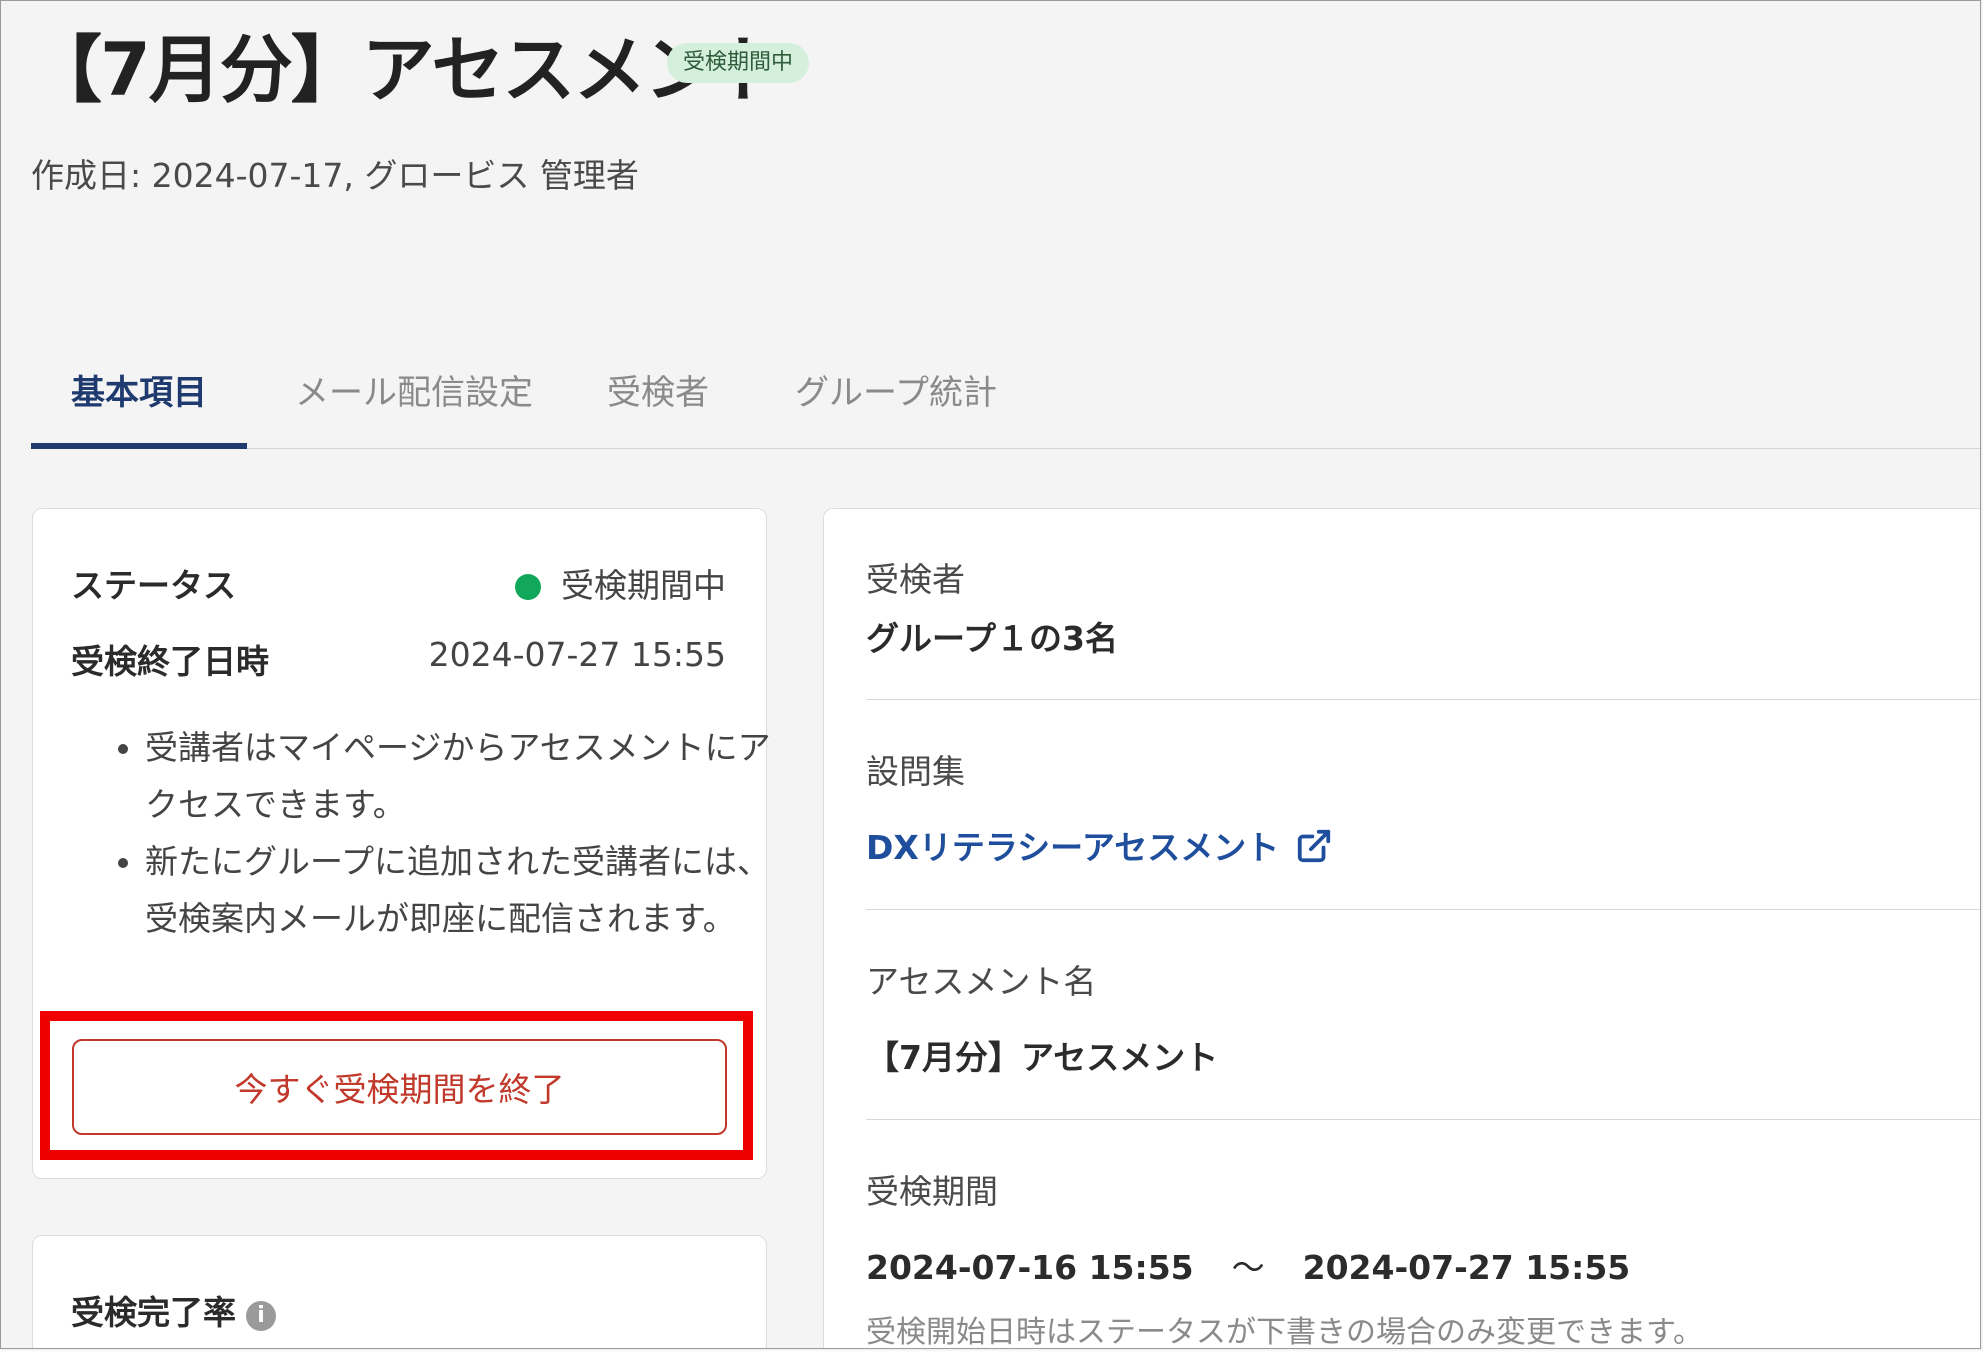 The image size is (1983, 1351). What do you see at coordinates (915, 771) in the screenshot?
I see `question-set-label: 設問集` at bounding box center [915, 771].